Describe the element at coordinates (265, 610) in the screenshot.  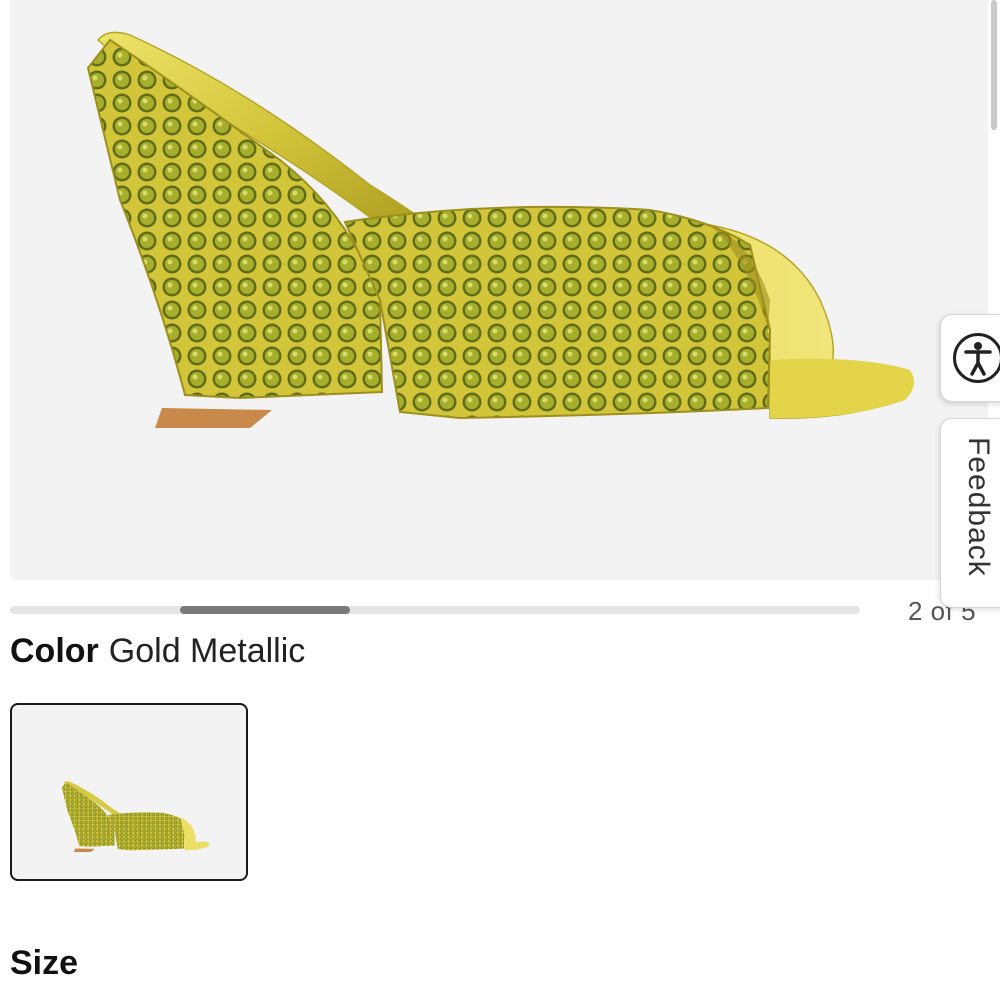
I see `gallery-scroll-thumb` at that location.